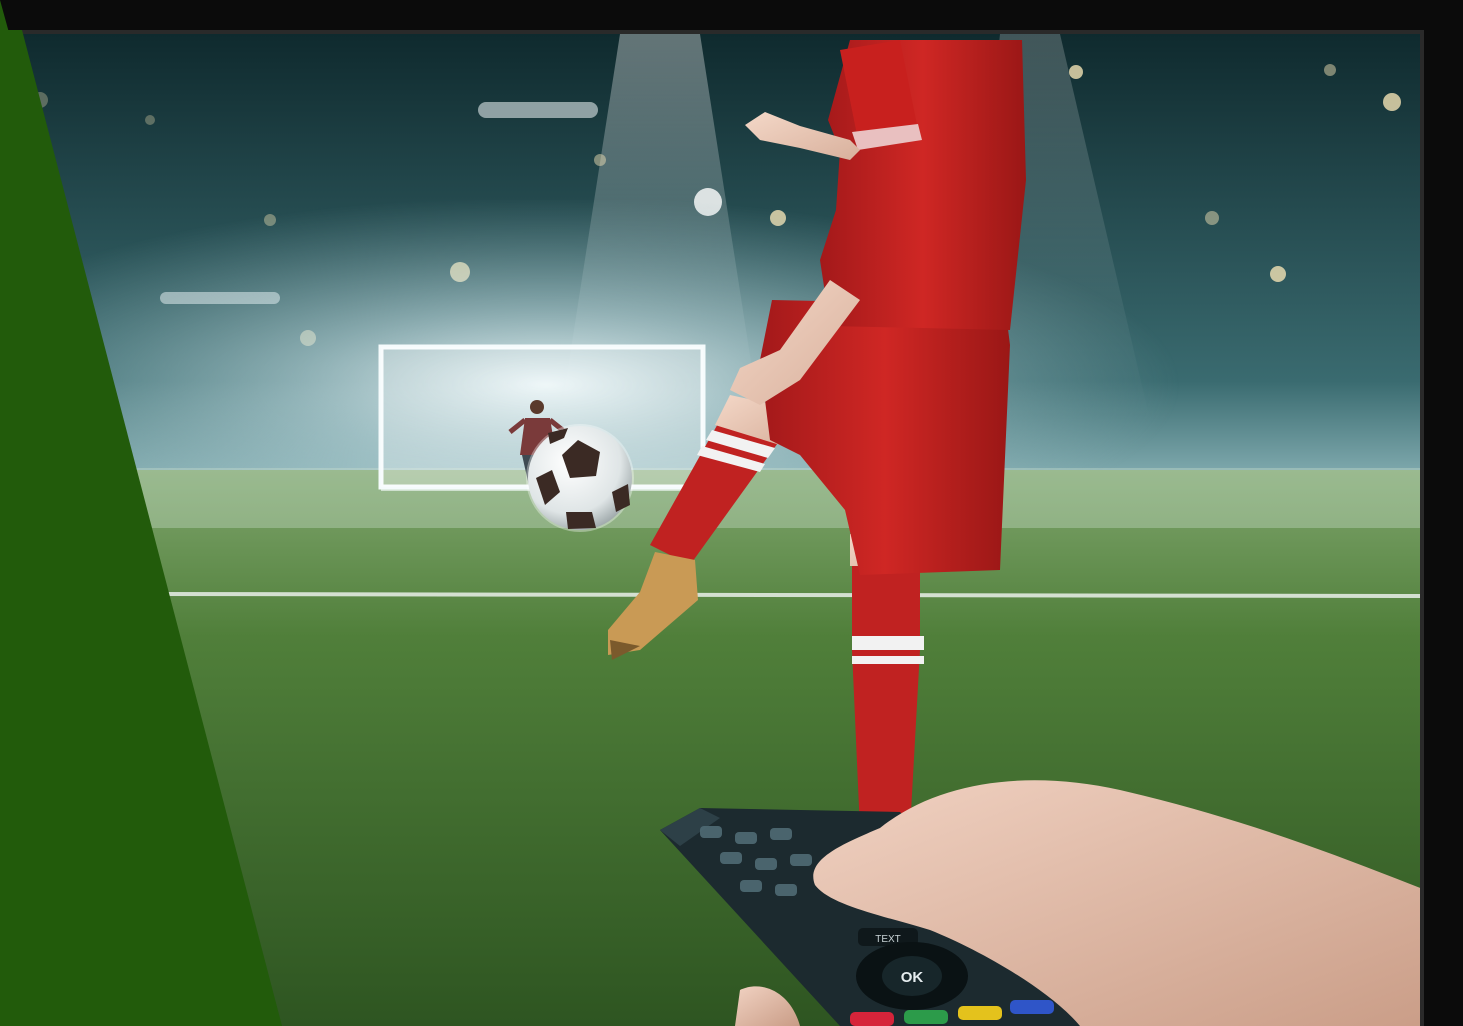 The image size is (1463, 1026). What do you see at coordinates (912, 977) in the screenshot?
I see `remote-ok-label: OK` at bounding box center [912, 977].